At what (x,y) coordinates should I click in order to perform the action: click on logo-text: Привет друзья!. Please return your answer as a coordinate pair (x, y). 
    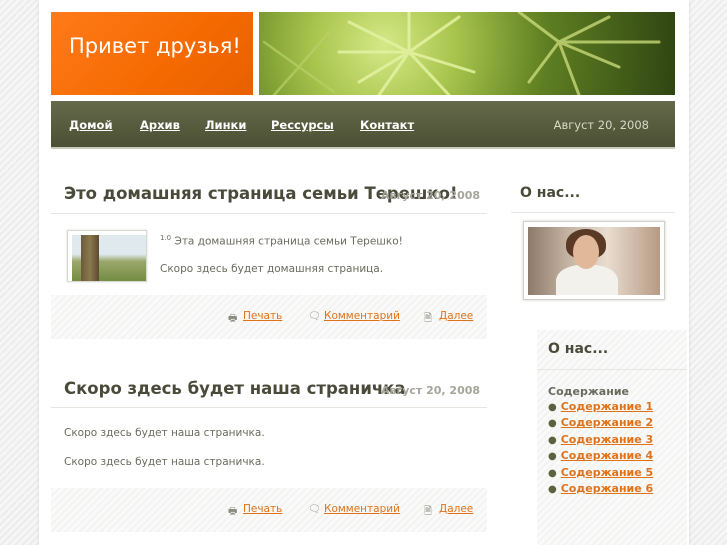
    Looking at the image, I should click on (155, 46).